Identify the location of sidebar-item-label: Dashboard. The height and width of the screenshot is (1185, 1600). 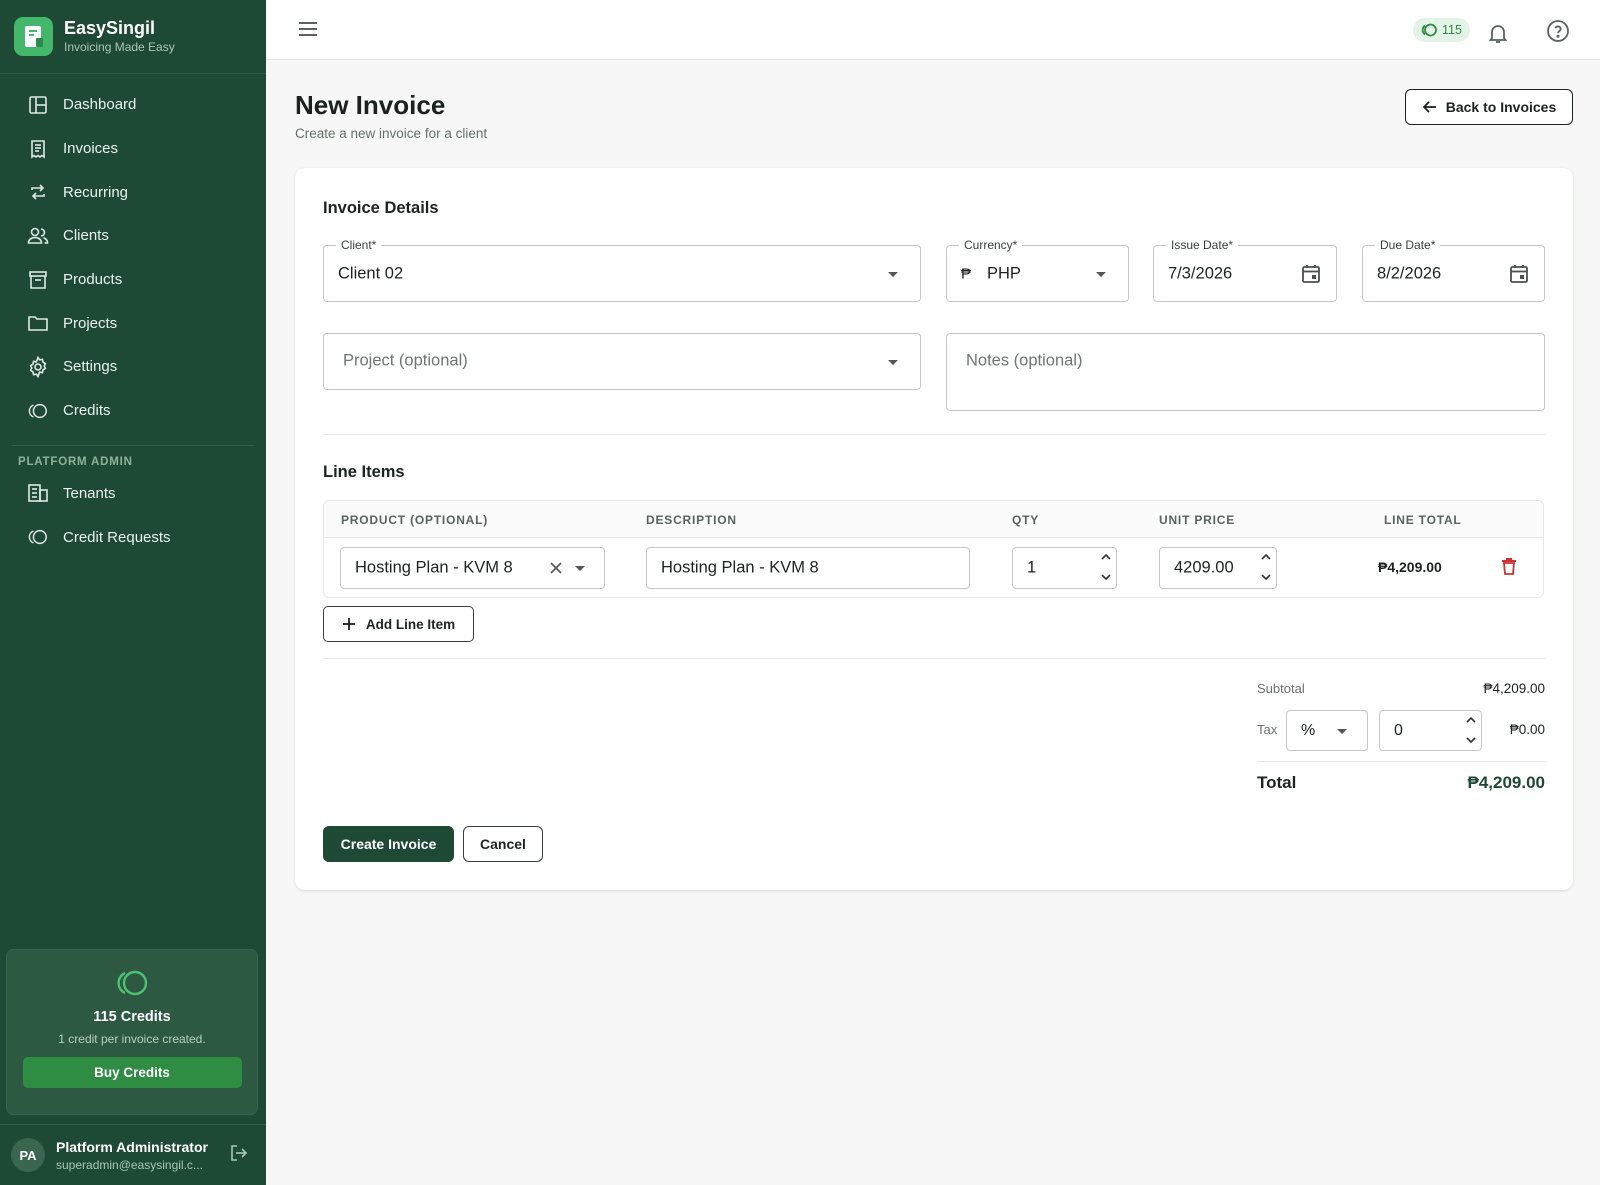
(100, 105).